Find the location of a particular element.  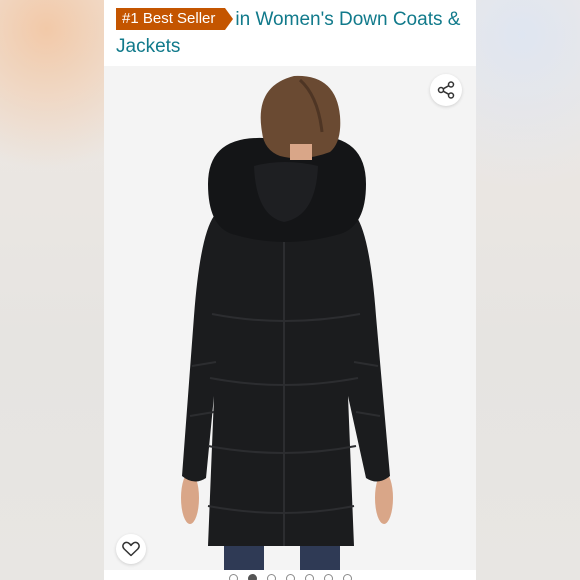

wishlist-button is located at coordinates (131, 549).